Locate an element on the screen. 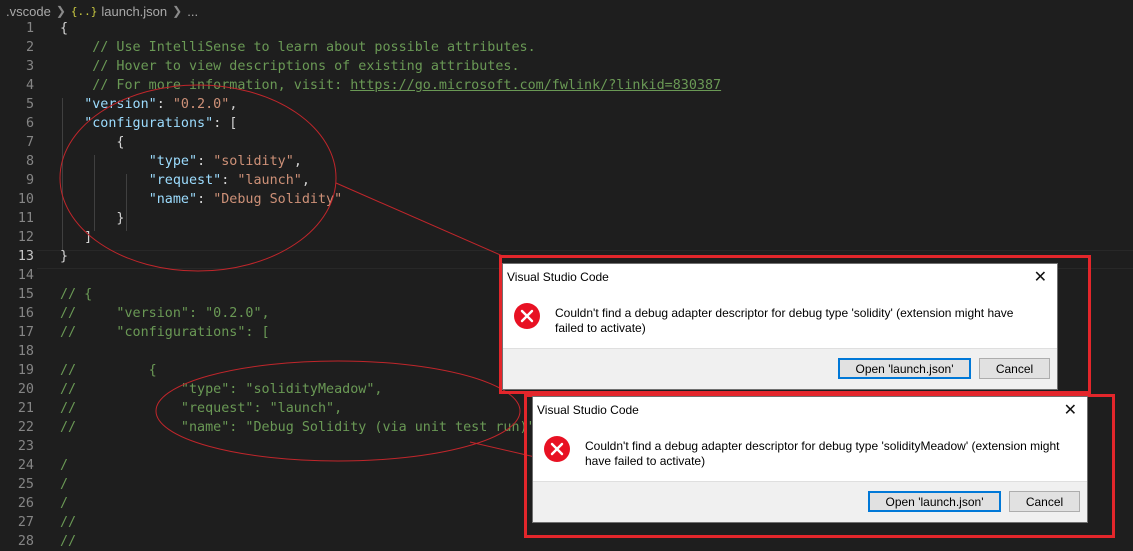  code-token: "version" is located at coordinates (120, 104).